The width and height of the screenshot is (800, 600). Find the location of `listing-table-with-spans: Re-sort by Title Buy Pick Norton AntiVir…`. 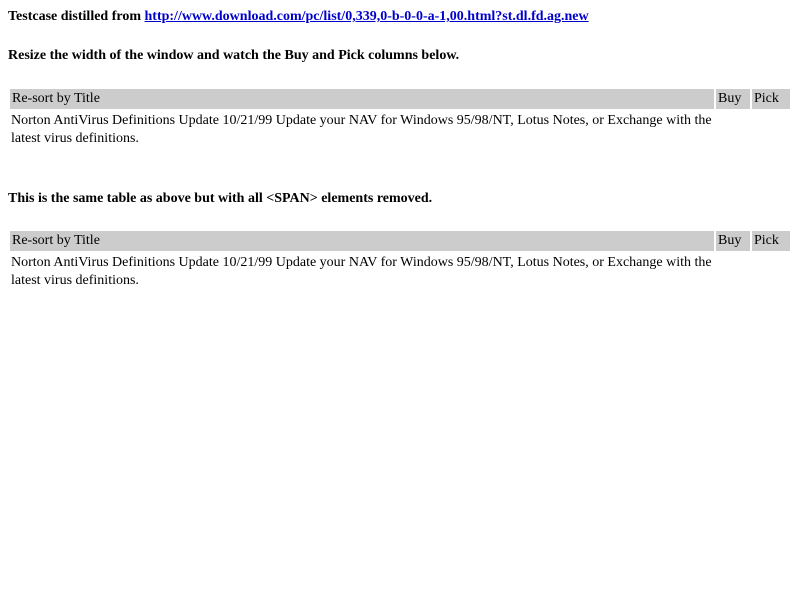

listing-table-with-spans: Re-sort by Title Buy Pick Norton AntiVir… is located at coordinates (400, 119).